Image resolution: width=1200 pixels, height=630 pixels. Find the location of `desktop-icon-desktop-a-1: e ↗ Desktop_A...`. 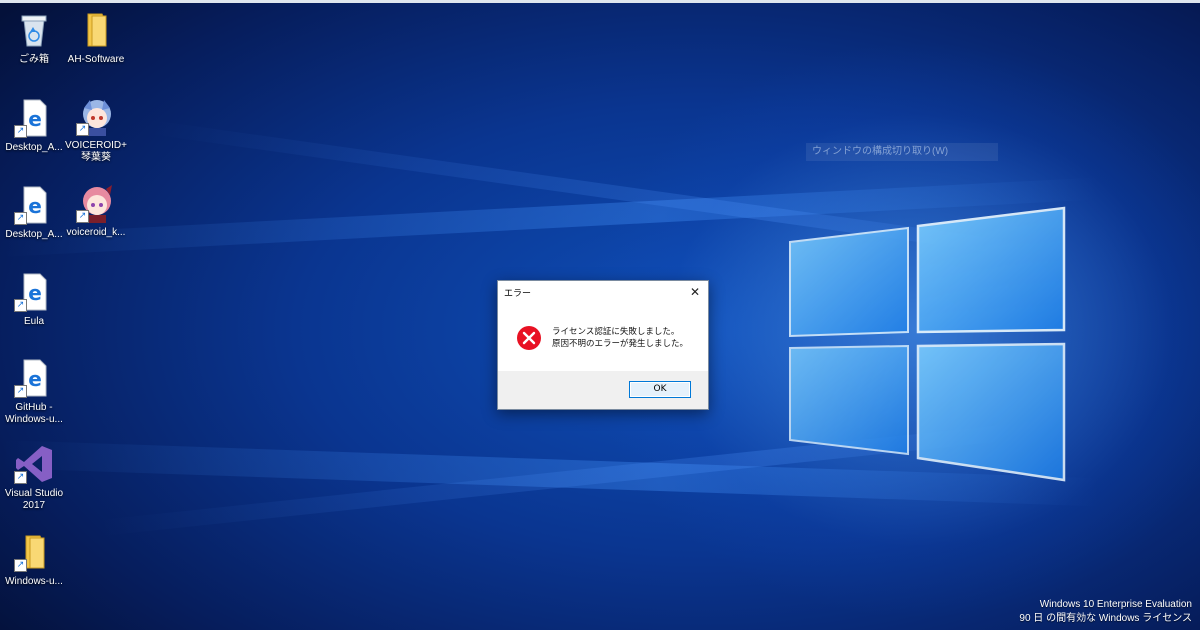

desktop-icon-desktop-a-1: e ↗ Desktop_A... is located at coordinates (34, 126).